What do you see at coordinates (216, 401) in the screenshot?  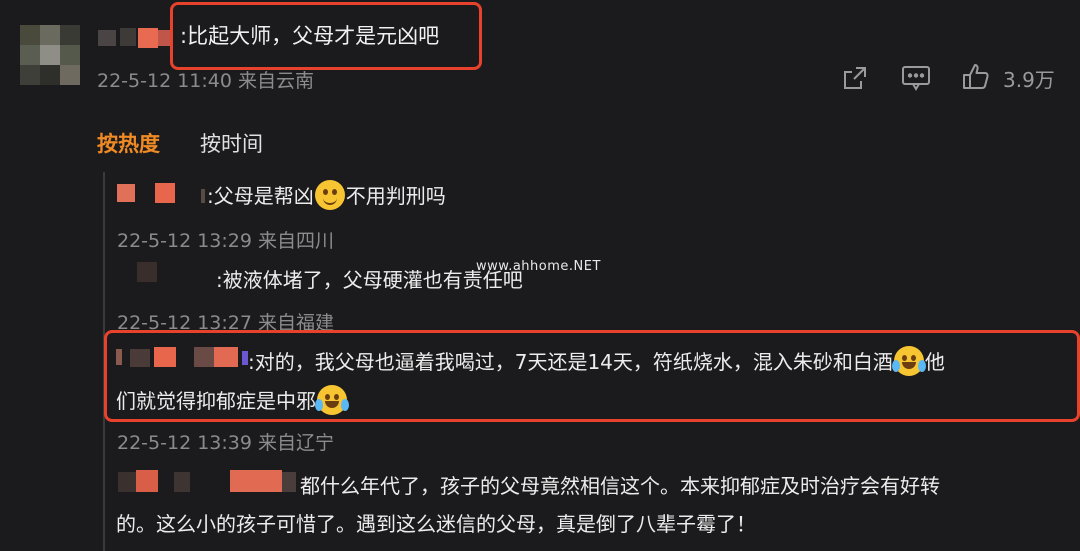 I see `reply-text-part: 们就觉得抑郁症是中邪` at bounding box center [216, 401].